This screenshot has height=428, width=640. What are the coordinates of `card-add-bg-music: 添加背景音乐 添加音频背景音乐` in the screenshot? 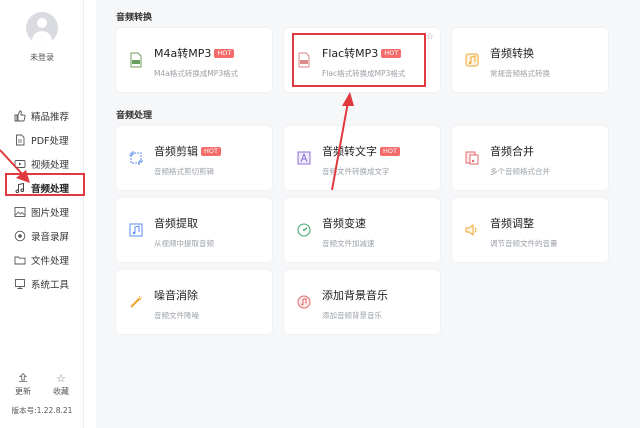 It's located at (362, 302).